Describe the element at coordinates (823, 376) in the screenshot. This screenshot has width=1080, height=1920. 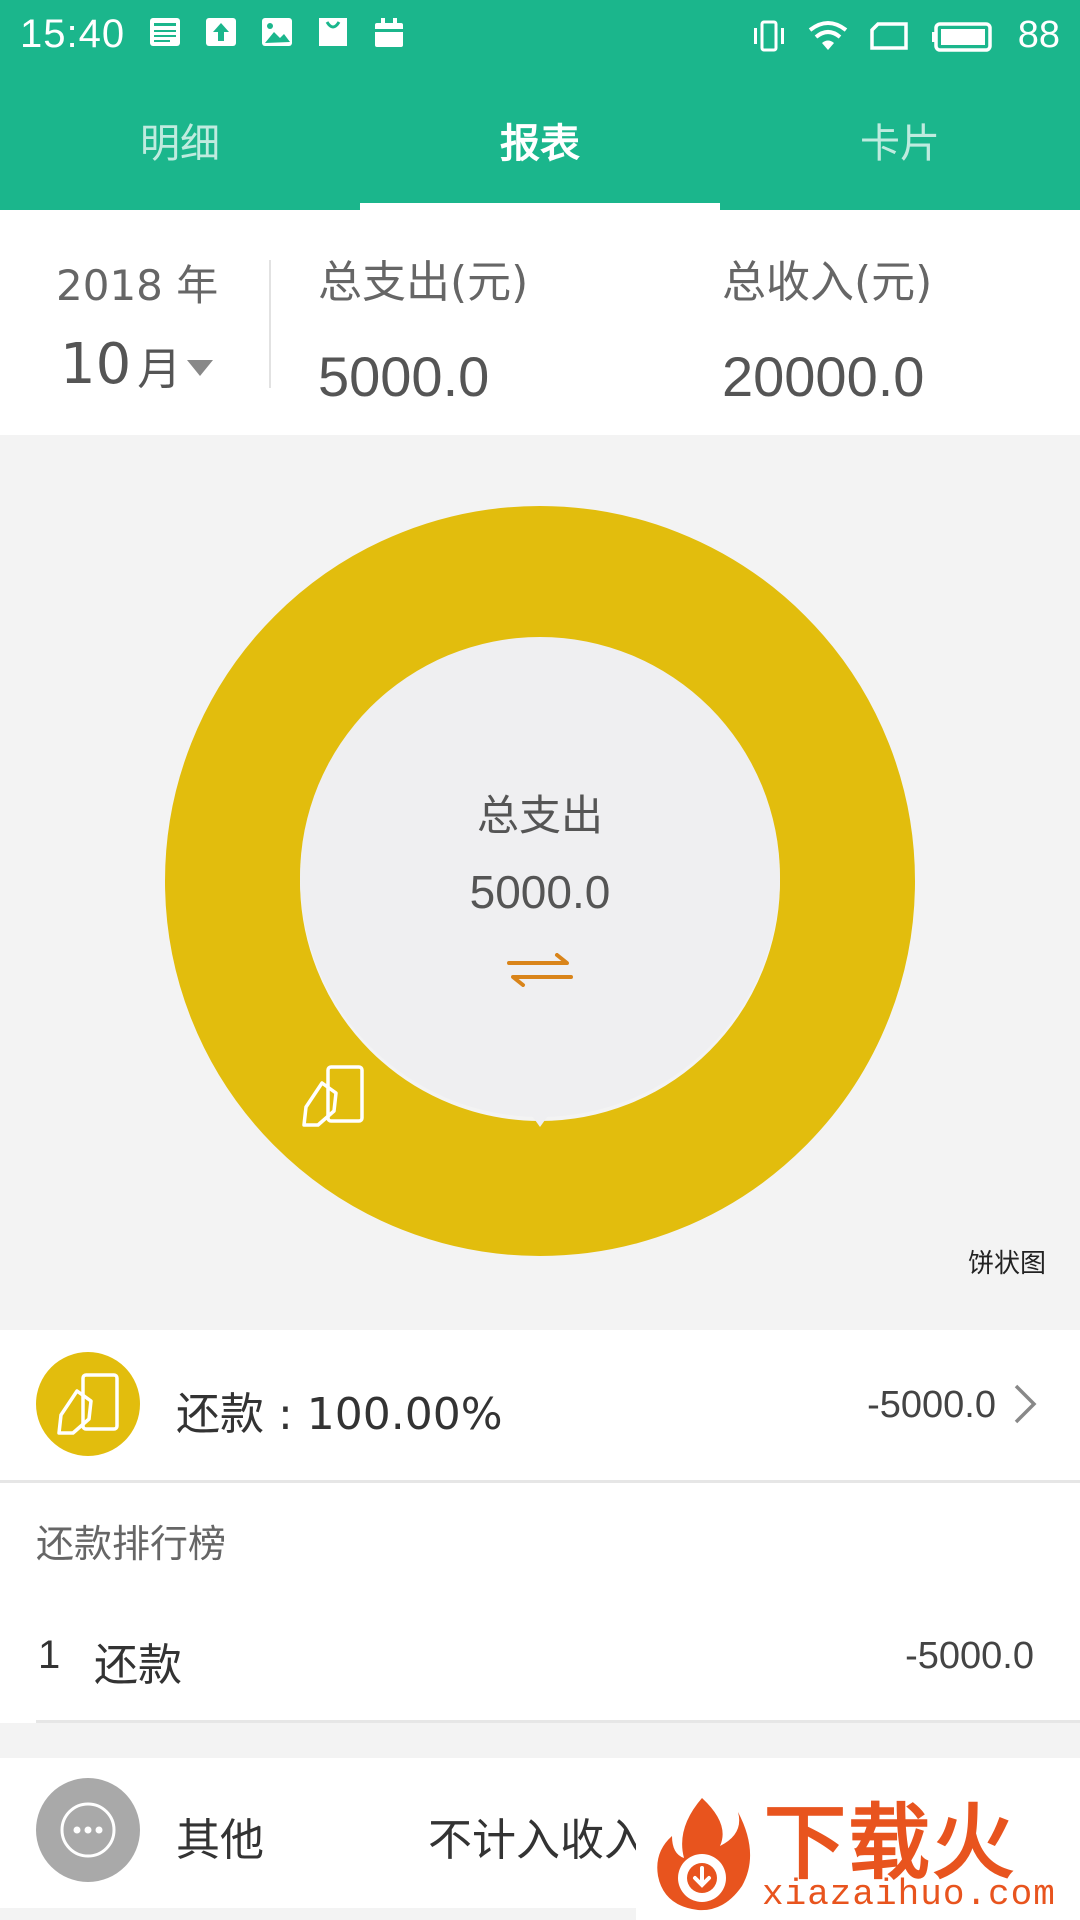
I see `total-income-value: 20000.0` at that location.